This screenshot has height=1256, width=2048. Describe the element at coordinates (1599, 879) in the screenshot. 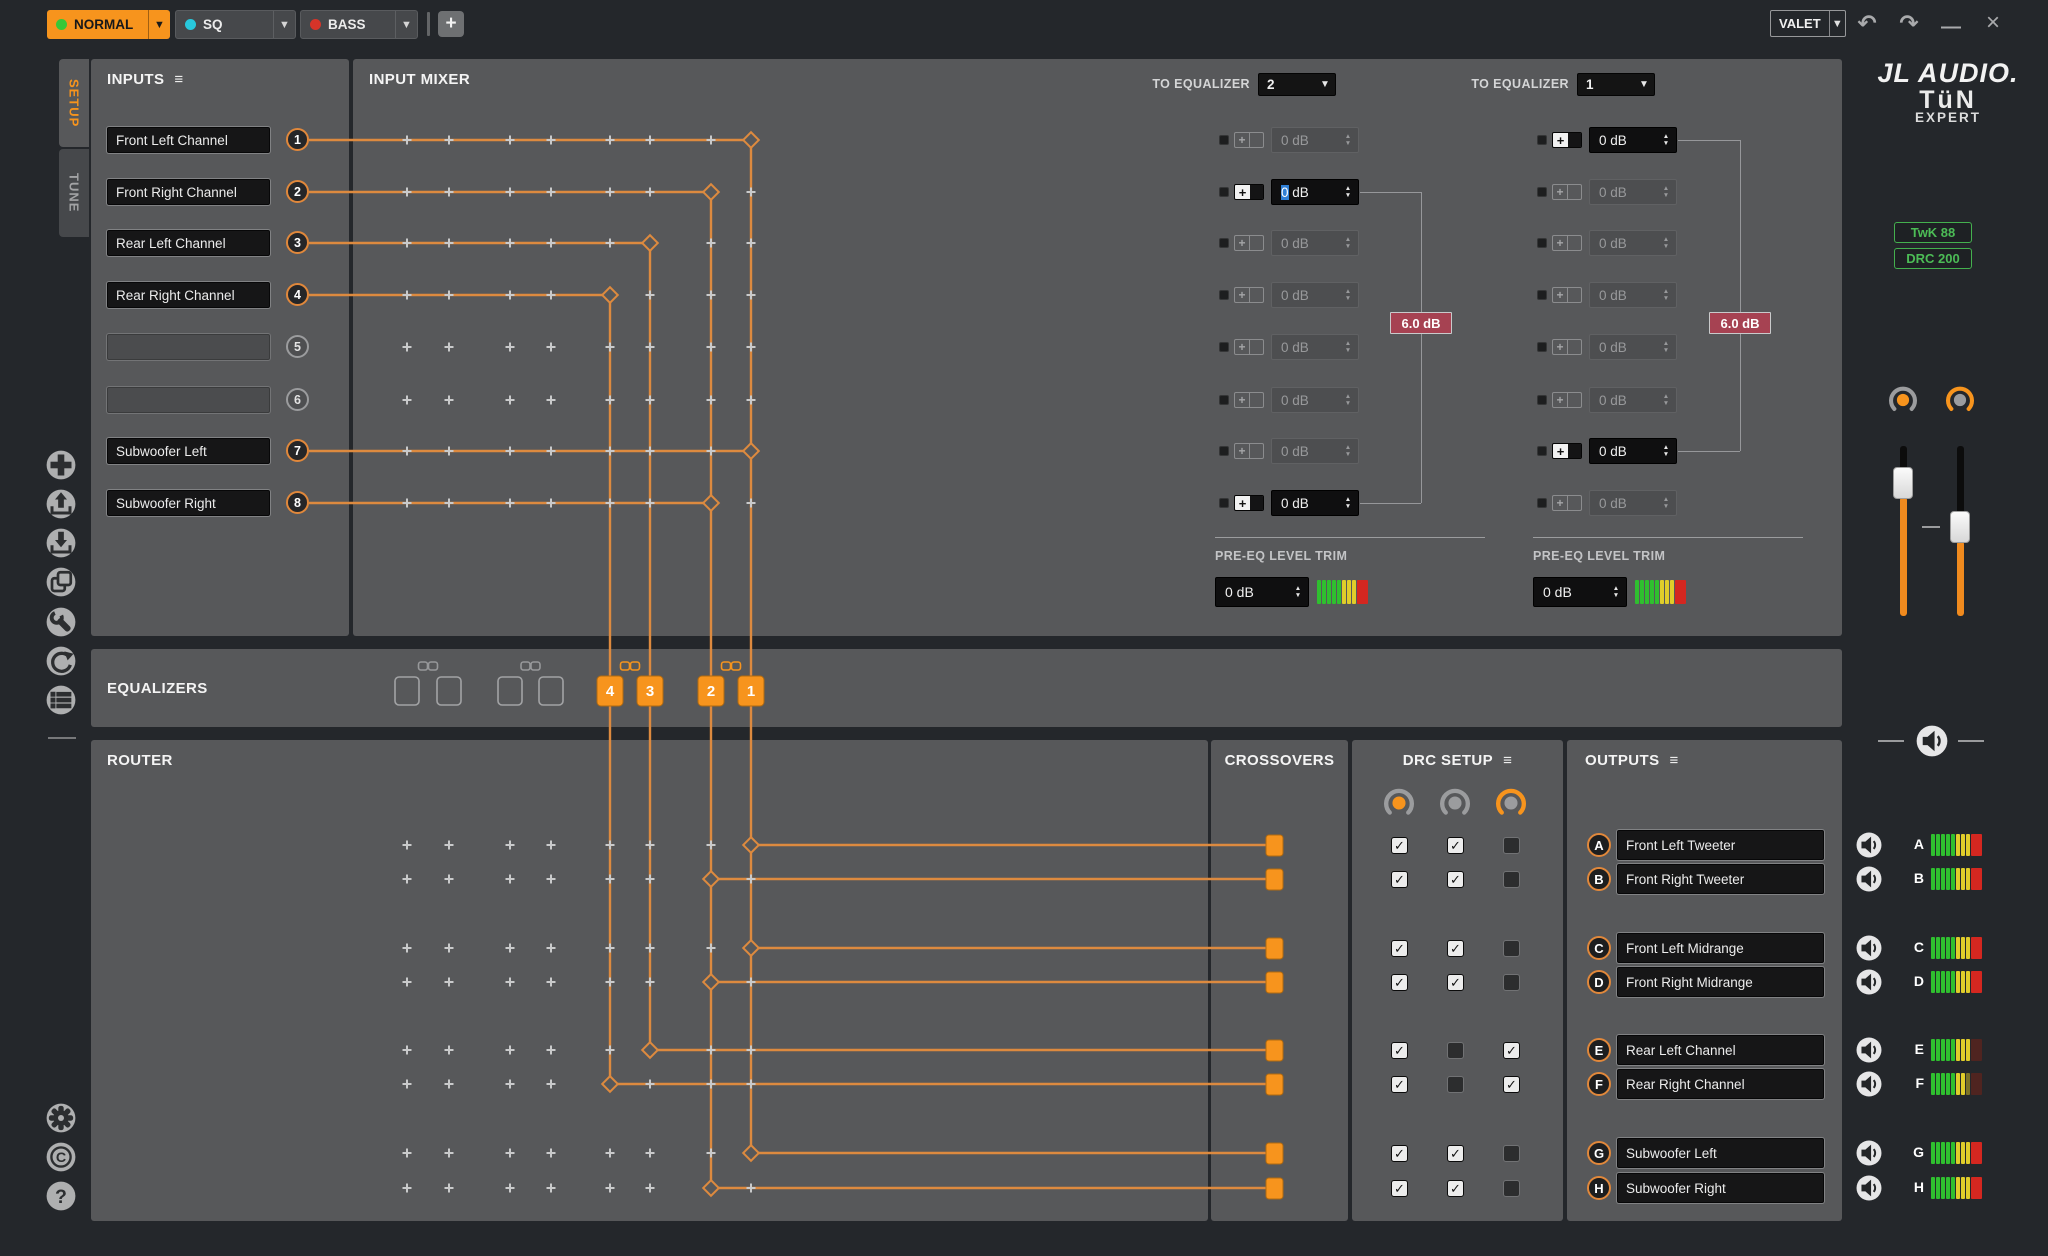

I see `output-letter-badge: B` at that location.